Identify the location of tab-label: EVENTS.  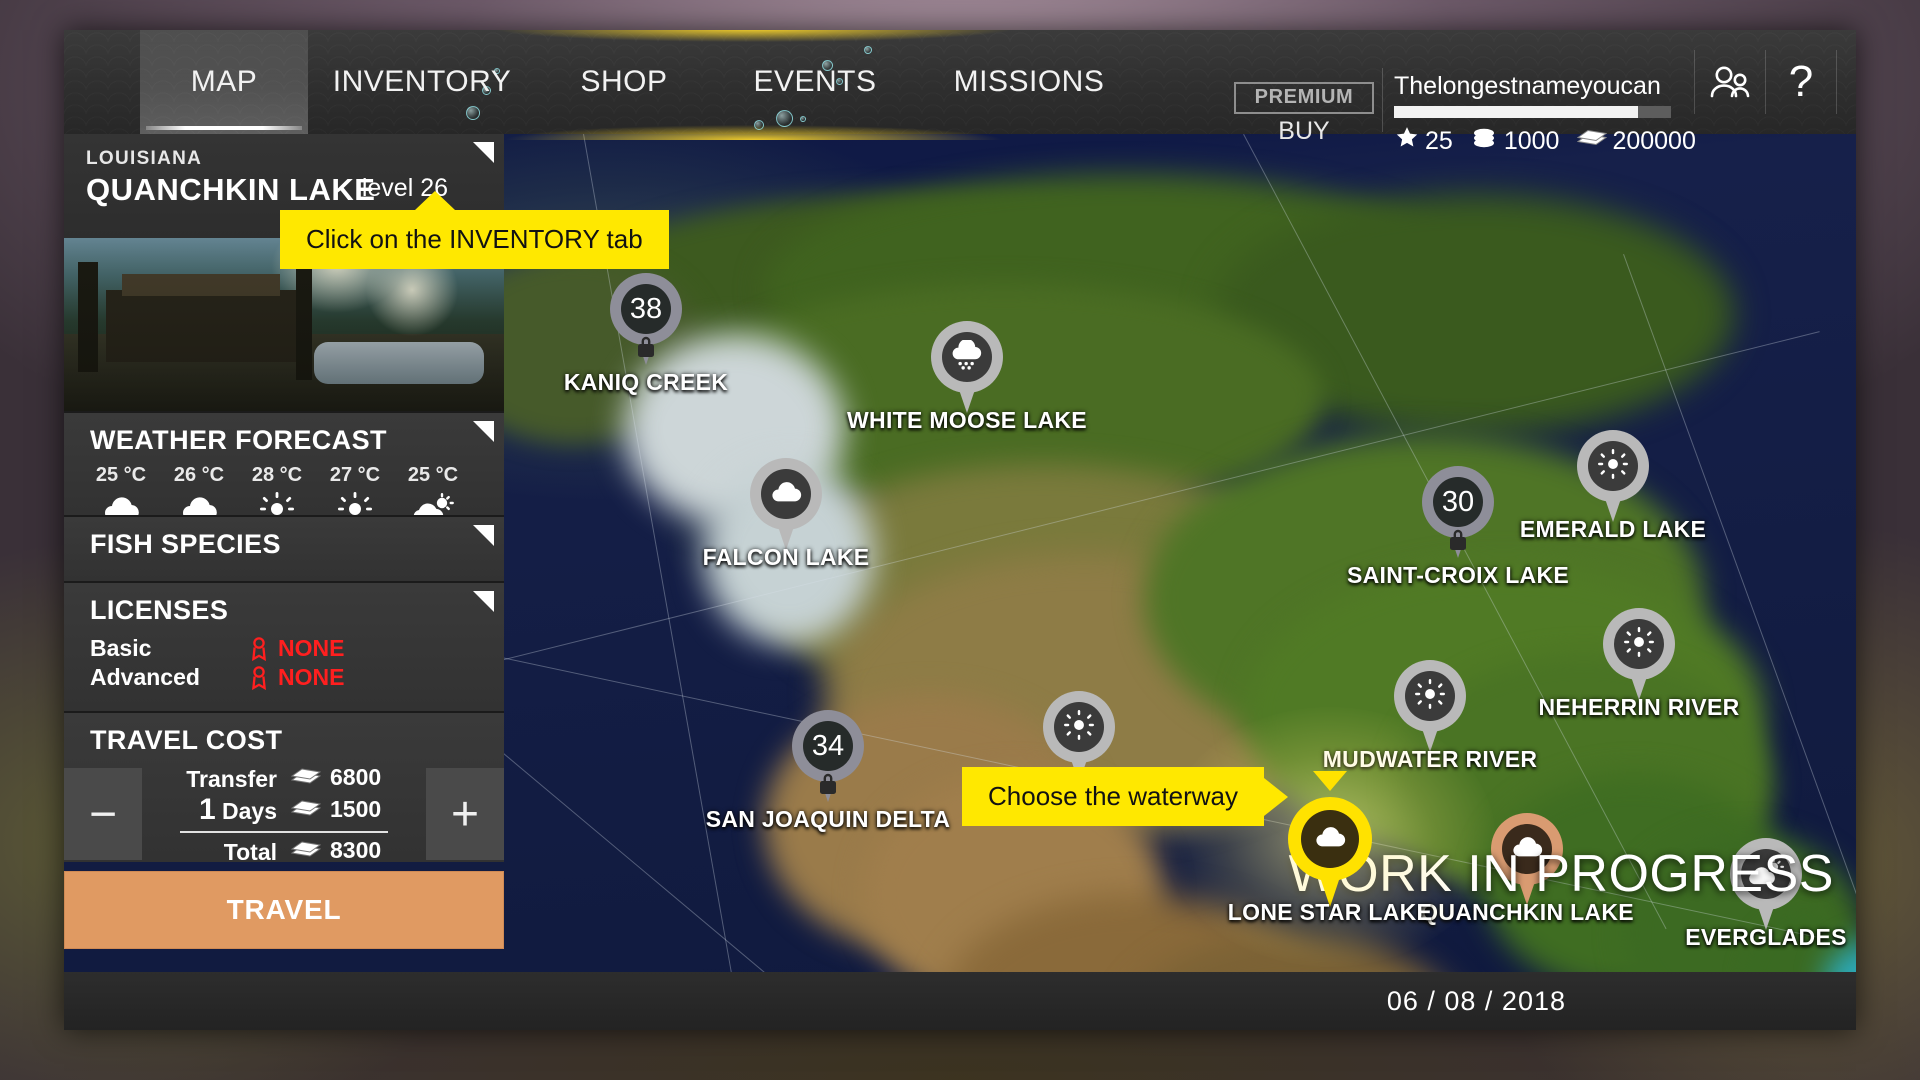
(815, 81).